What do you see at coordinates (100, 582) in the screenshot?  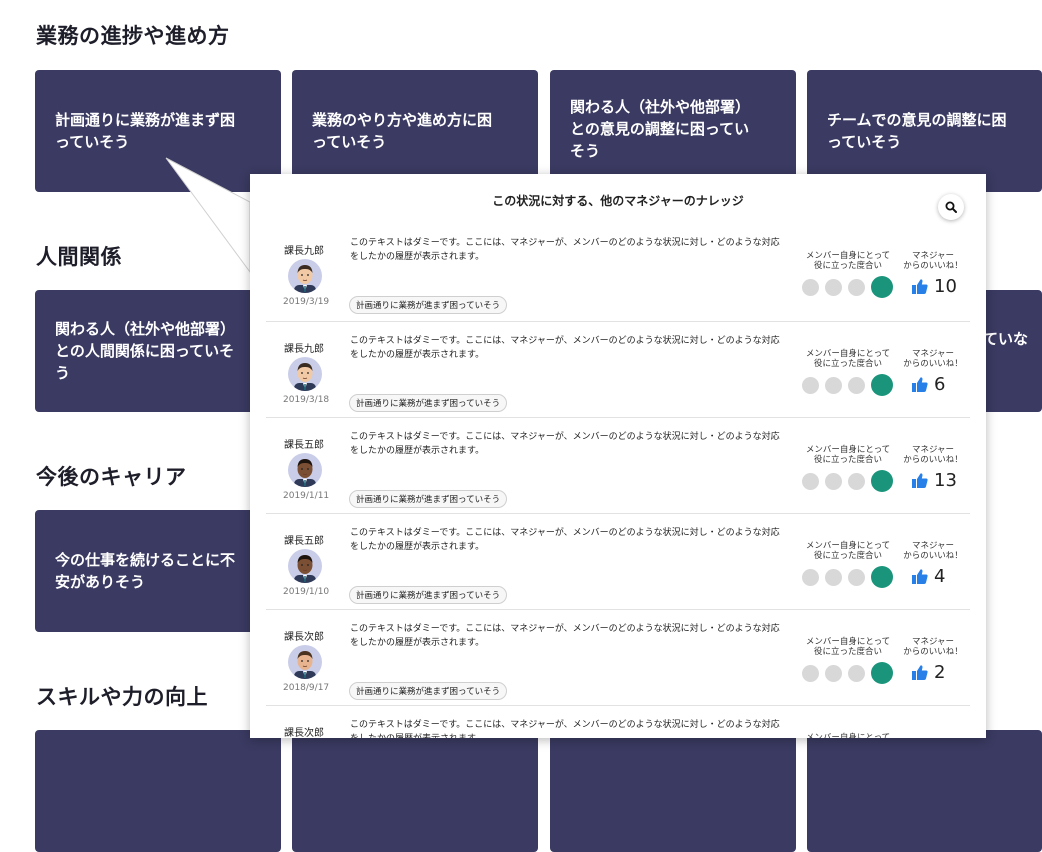 I see `card-line: 安がありそう` at bounding box center [100, 582].